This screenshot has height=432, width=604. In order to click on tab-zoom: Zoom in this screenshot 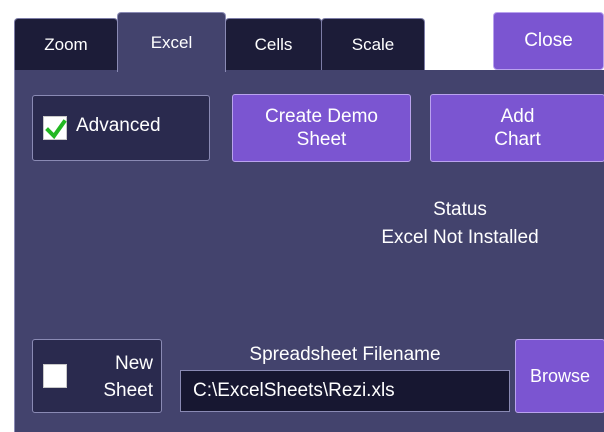, I will do `click(66, 44)`.